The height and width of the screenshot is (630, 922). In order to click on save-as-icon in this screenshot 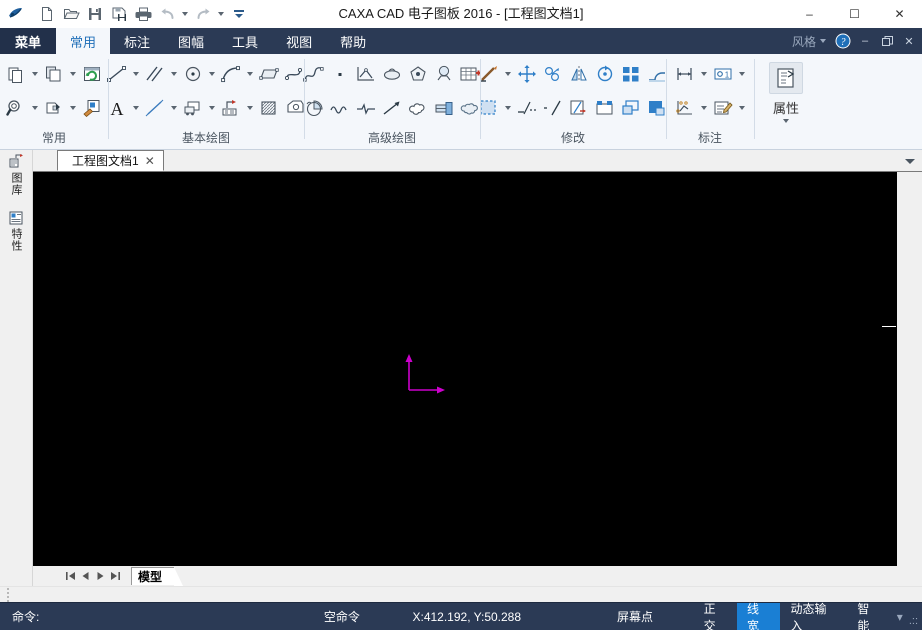, I will do `click(119, 14)`.